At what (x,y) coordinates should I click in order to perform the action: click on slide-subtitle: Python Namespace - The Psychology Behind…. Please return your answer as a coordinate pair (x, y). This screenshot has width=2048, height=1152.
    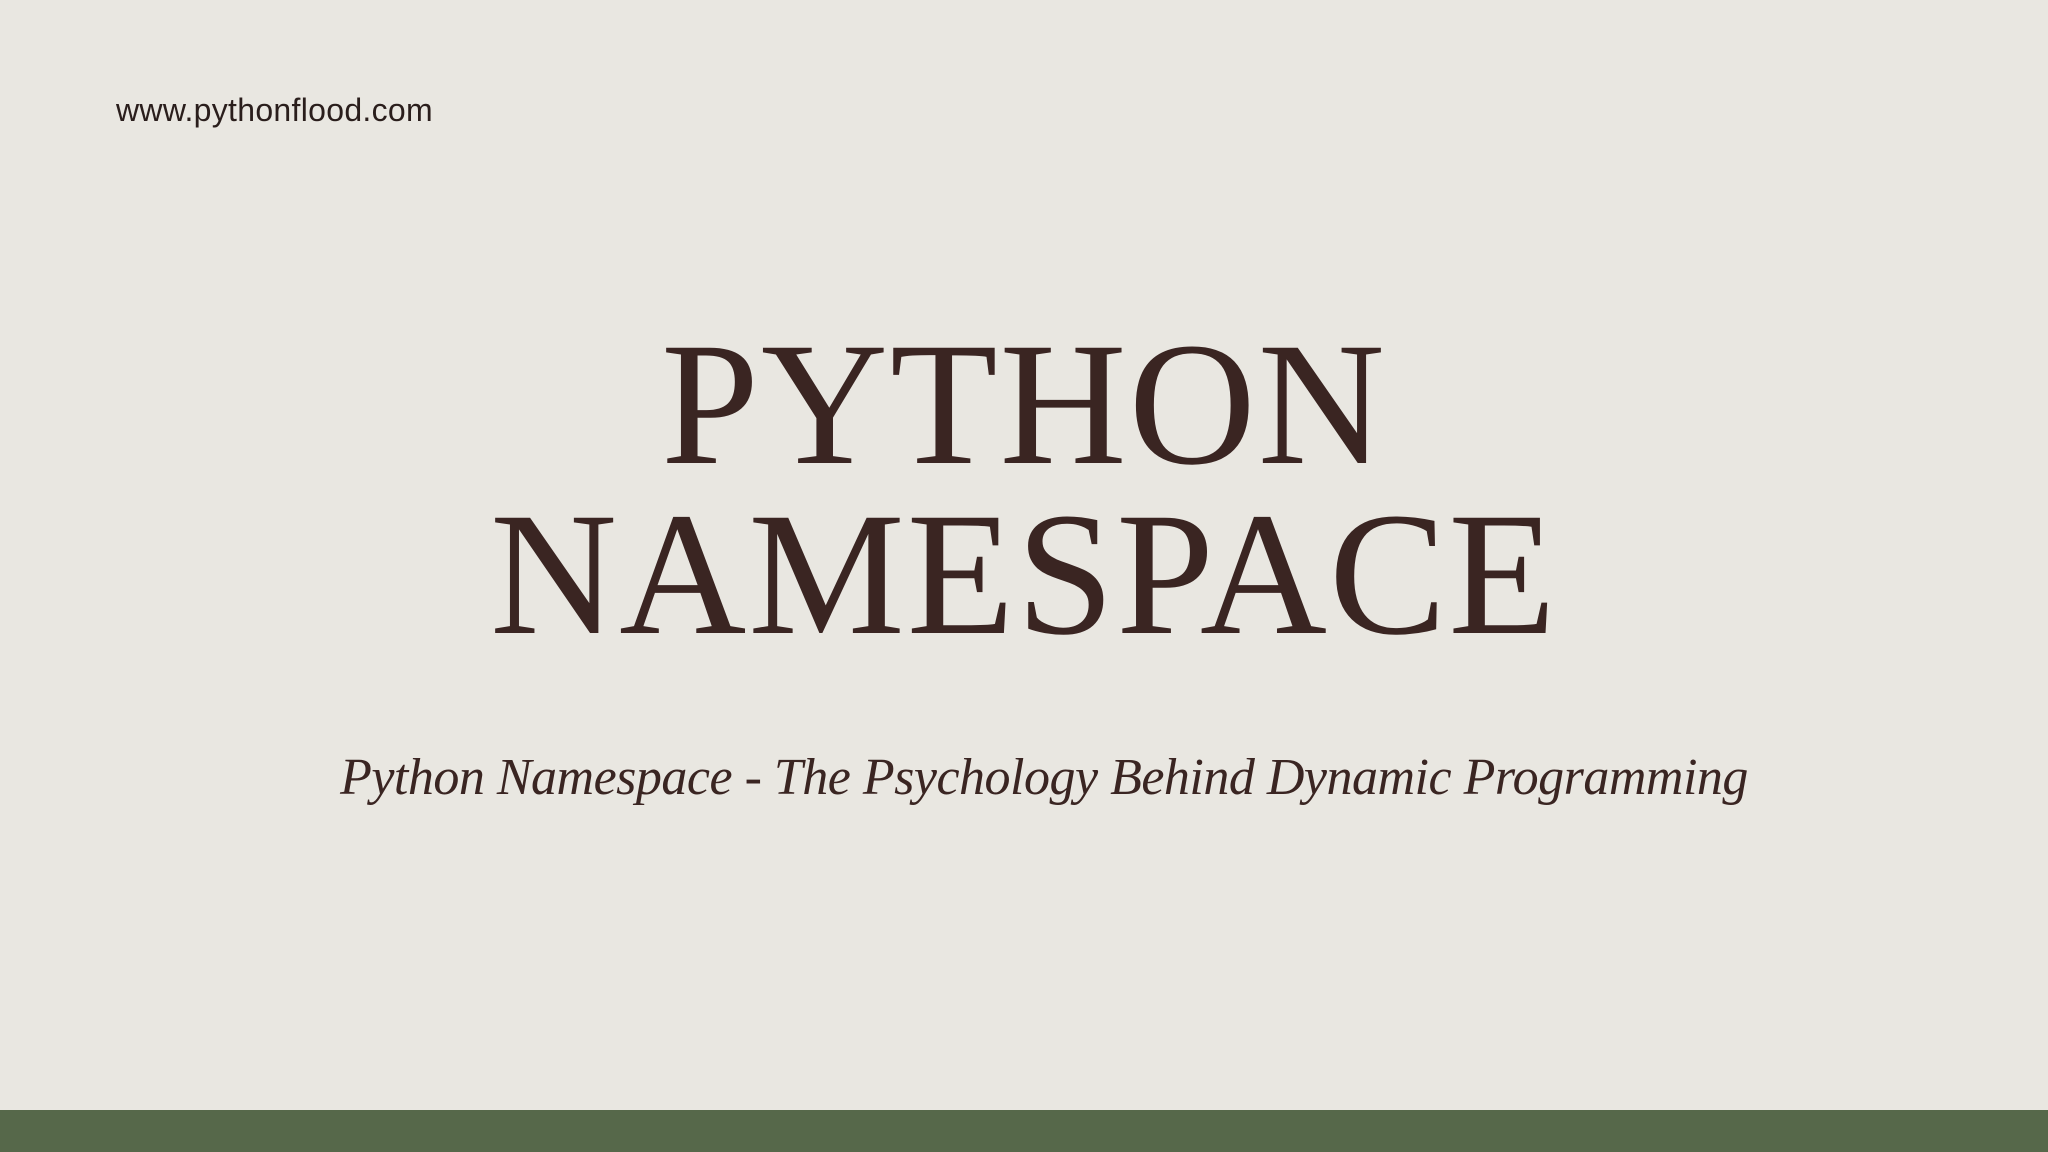
    Looking at the image, I should click on (1044, 777).